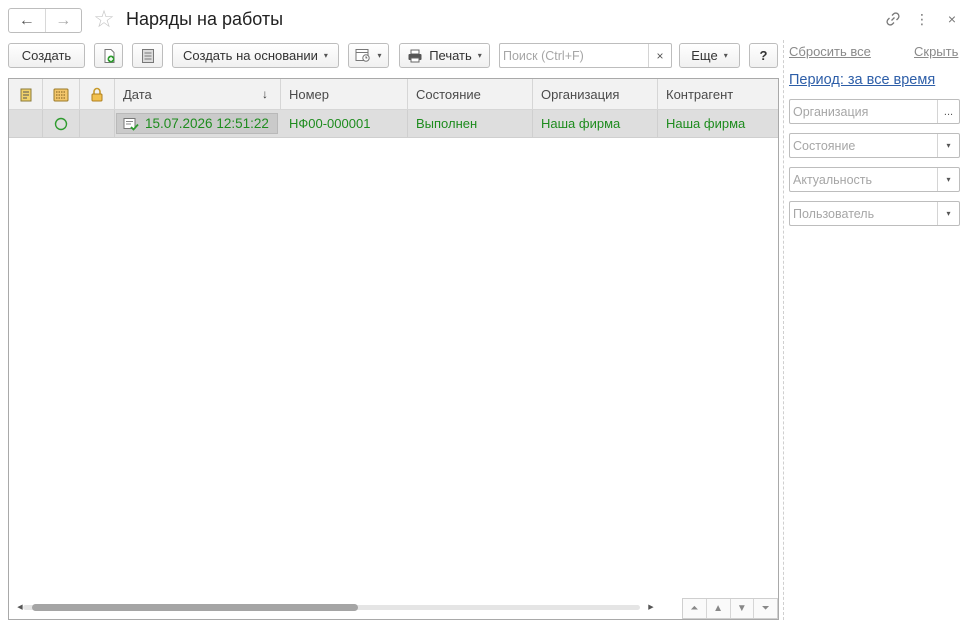 The width and height of the screenshot is (975, 627). What do you see at coordinates (543, 56) in the screenshot?
I see `search-placeholder: Поиск (Ctrl+F)` at bounding box center [543, 56].